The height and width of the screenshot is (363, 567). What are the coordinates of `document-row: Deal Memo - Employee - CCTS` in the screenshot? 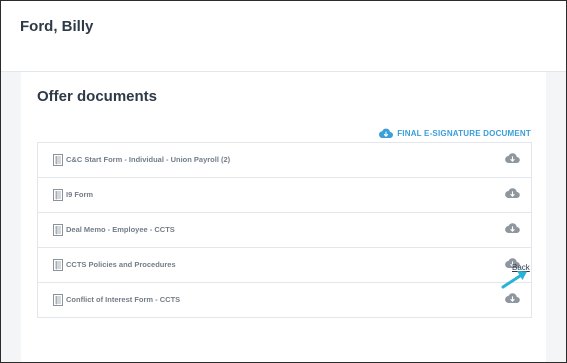 It's located at (284, 230).